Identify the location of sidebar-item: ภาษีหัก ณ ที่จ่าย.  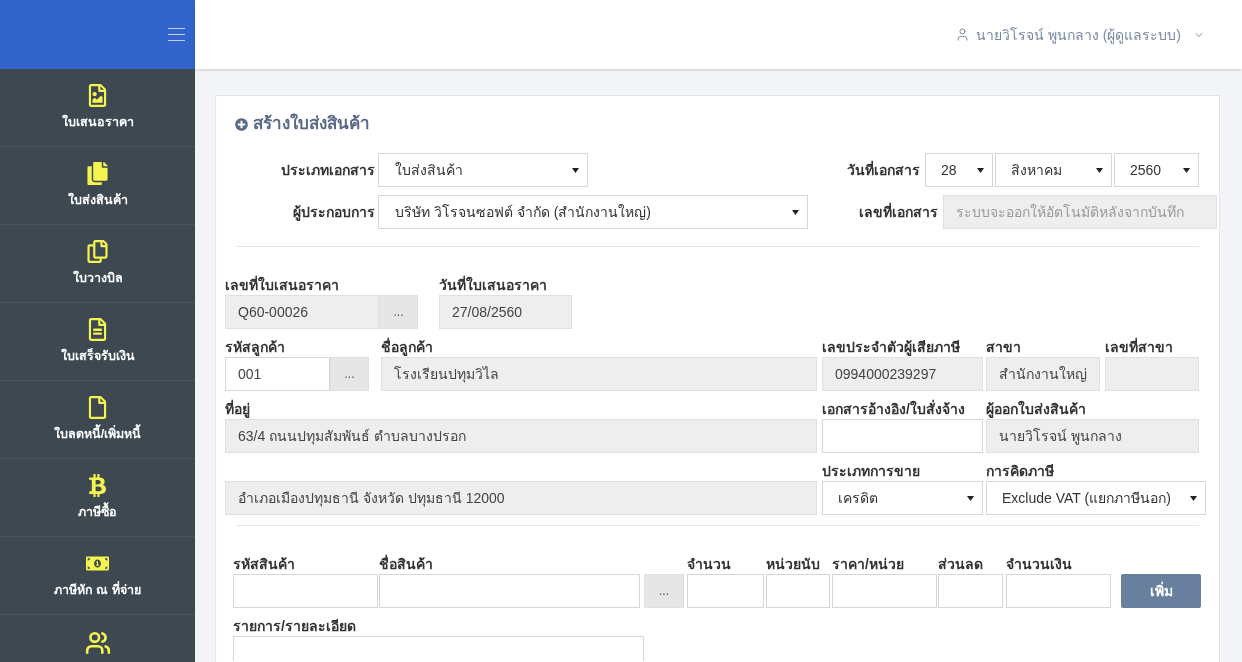
(97, 576).